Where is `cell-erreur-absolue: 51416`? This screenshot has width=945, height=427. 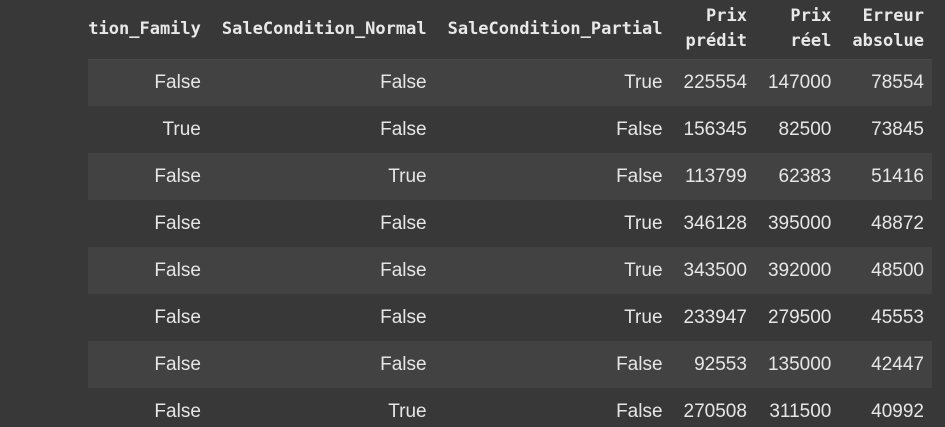 cell-erreur-absolue: 51416 is located at coordinates (897, 176).